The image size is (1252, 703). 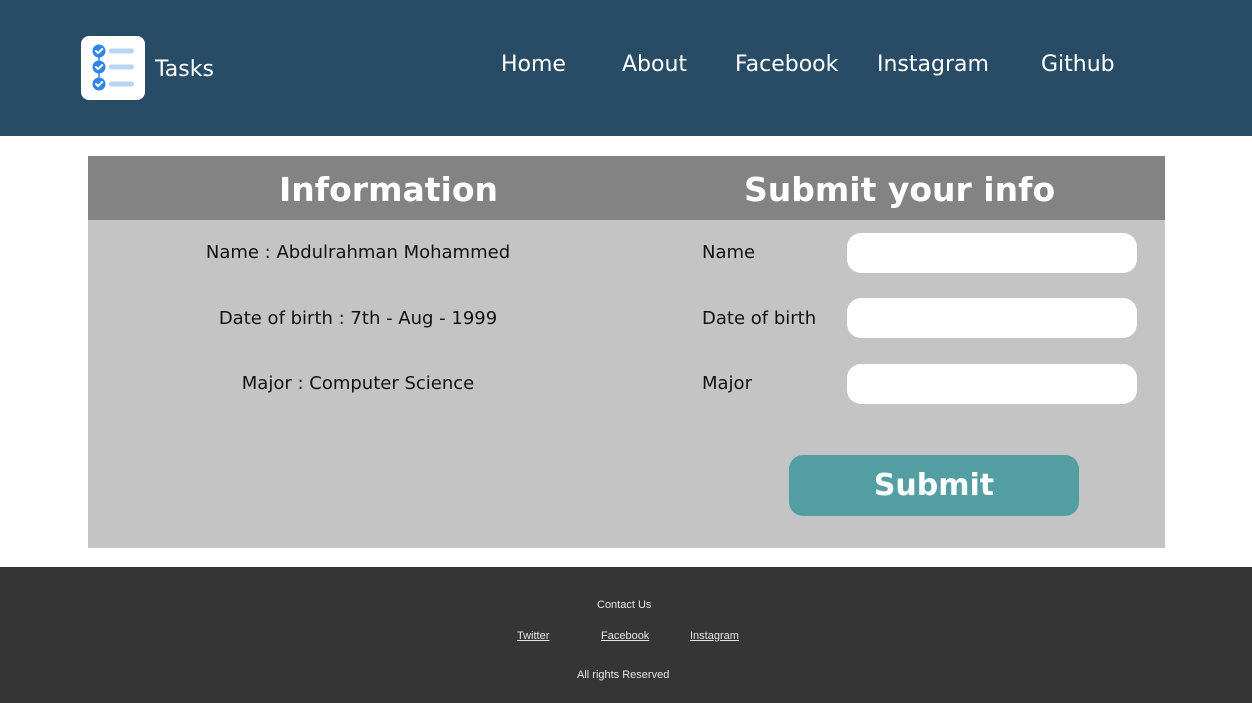 I want to click on nav-about: About, so click(x=654, y=64).